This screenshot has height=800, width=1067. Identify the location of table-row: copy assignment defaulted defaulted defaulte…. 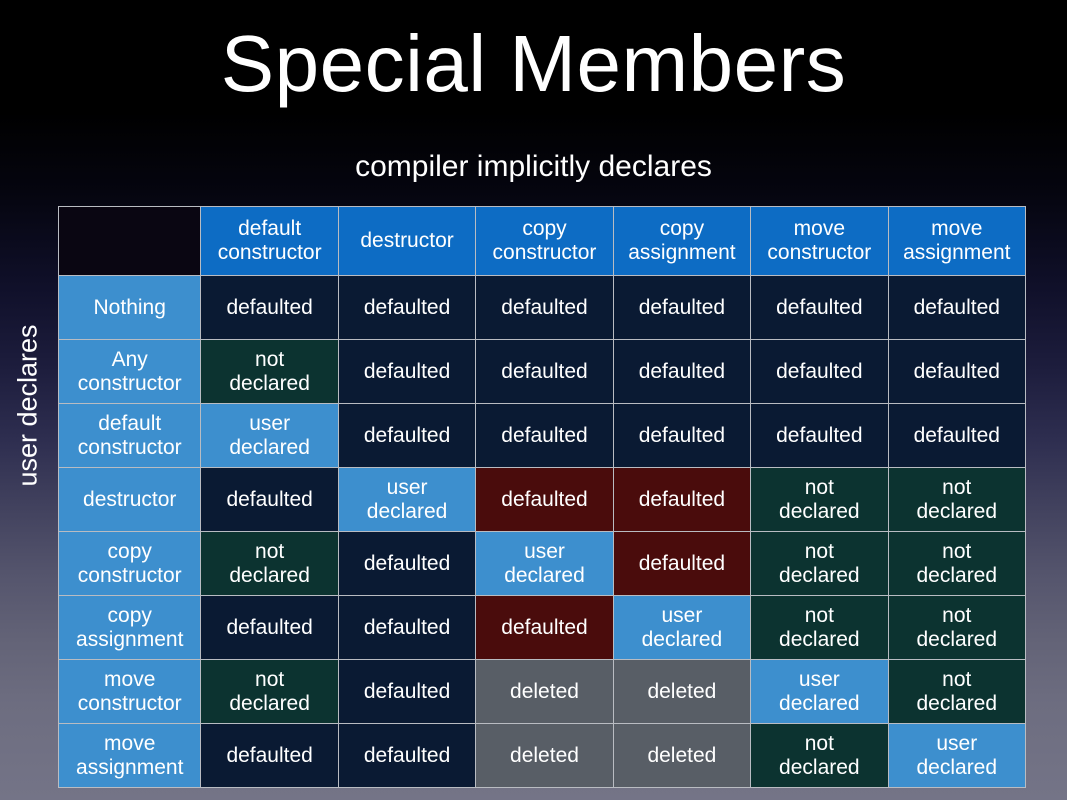
(542, 627).